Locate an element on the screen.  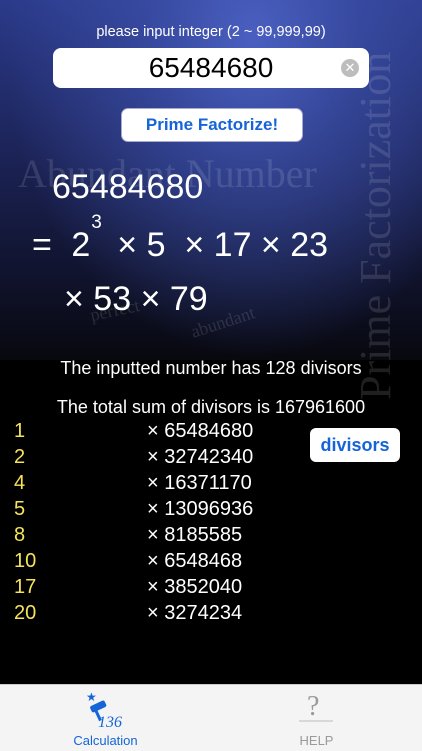
help-icon: ? is located at coordinates (316, 706).